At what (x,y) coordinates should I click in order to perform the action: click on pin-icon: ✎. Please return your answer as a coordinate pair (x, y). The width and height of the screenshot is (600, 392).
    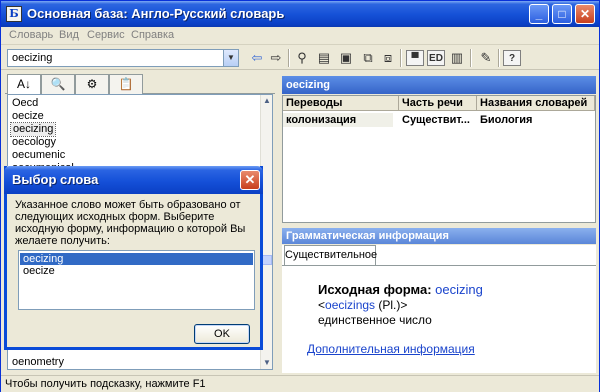
    Looking at the image, I should click on (486, 58).